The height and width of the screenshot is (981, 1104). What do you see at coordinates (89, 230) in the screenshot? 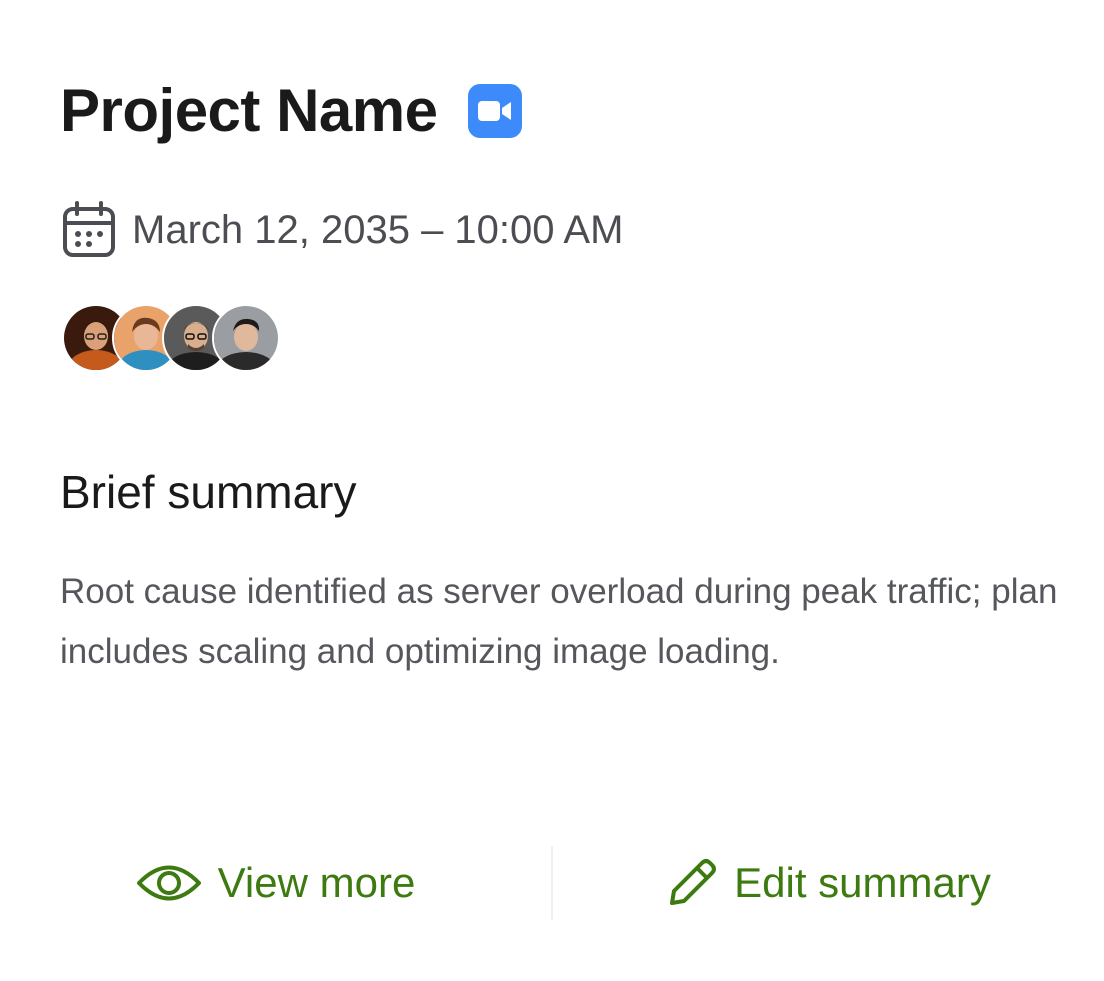
I see `calendar-icon` at bounding box center [89, 230].